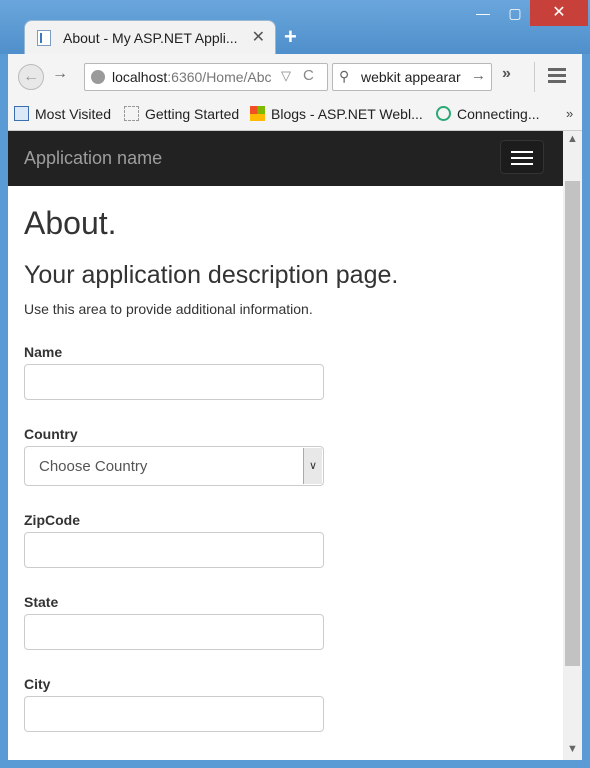 The height and width of the screenshot is (768, 590). Describe the element at coordinates (37, 684) in the screenshot. I see `city-label: City` at that location.